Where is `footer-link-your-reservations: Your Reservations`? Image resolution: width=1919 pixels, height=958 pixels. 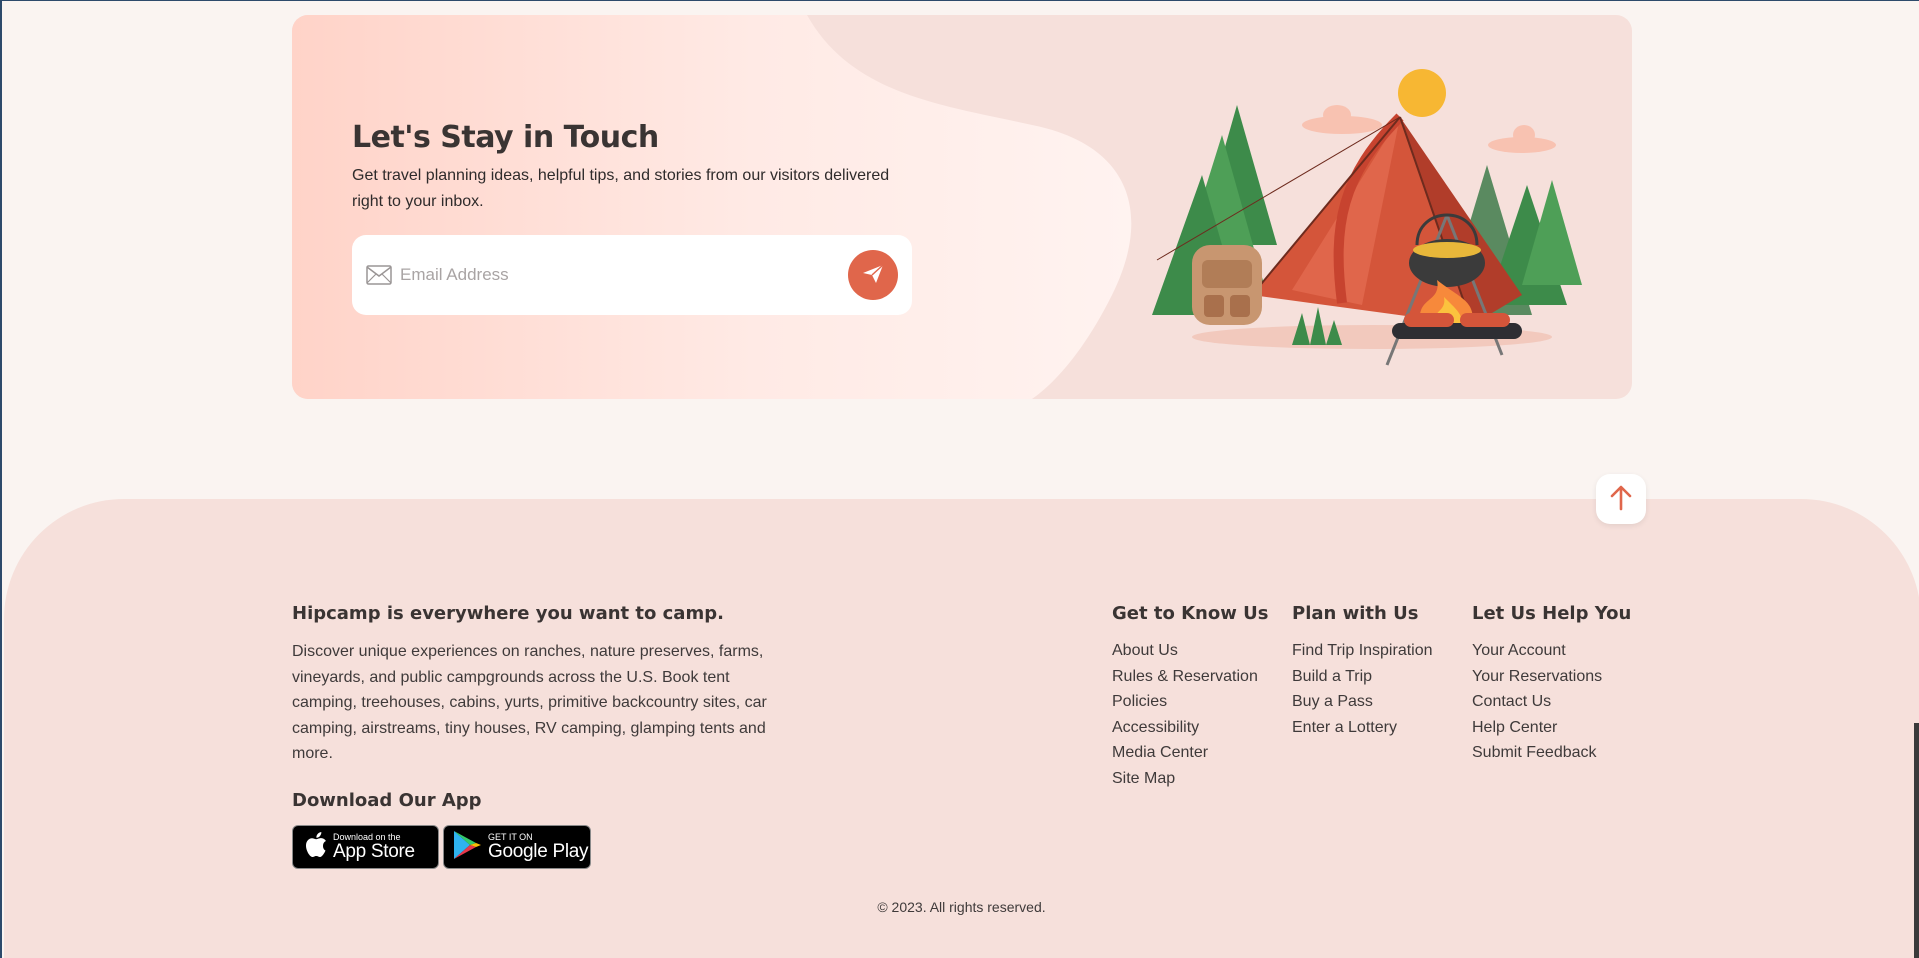
footer-link-your-reservations: Your Reservations is located at coordinates (1551, 677).